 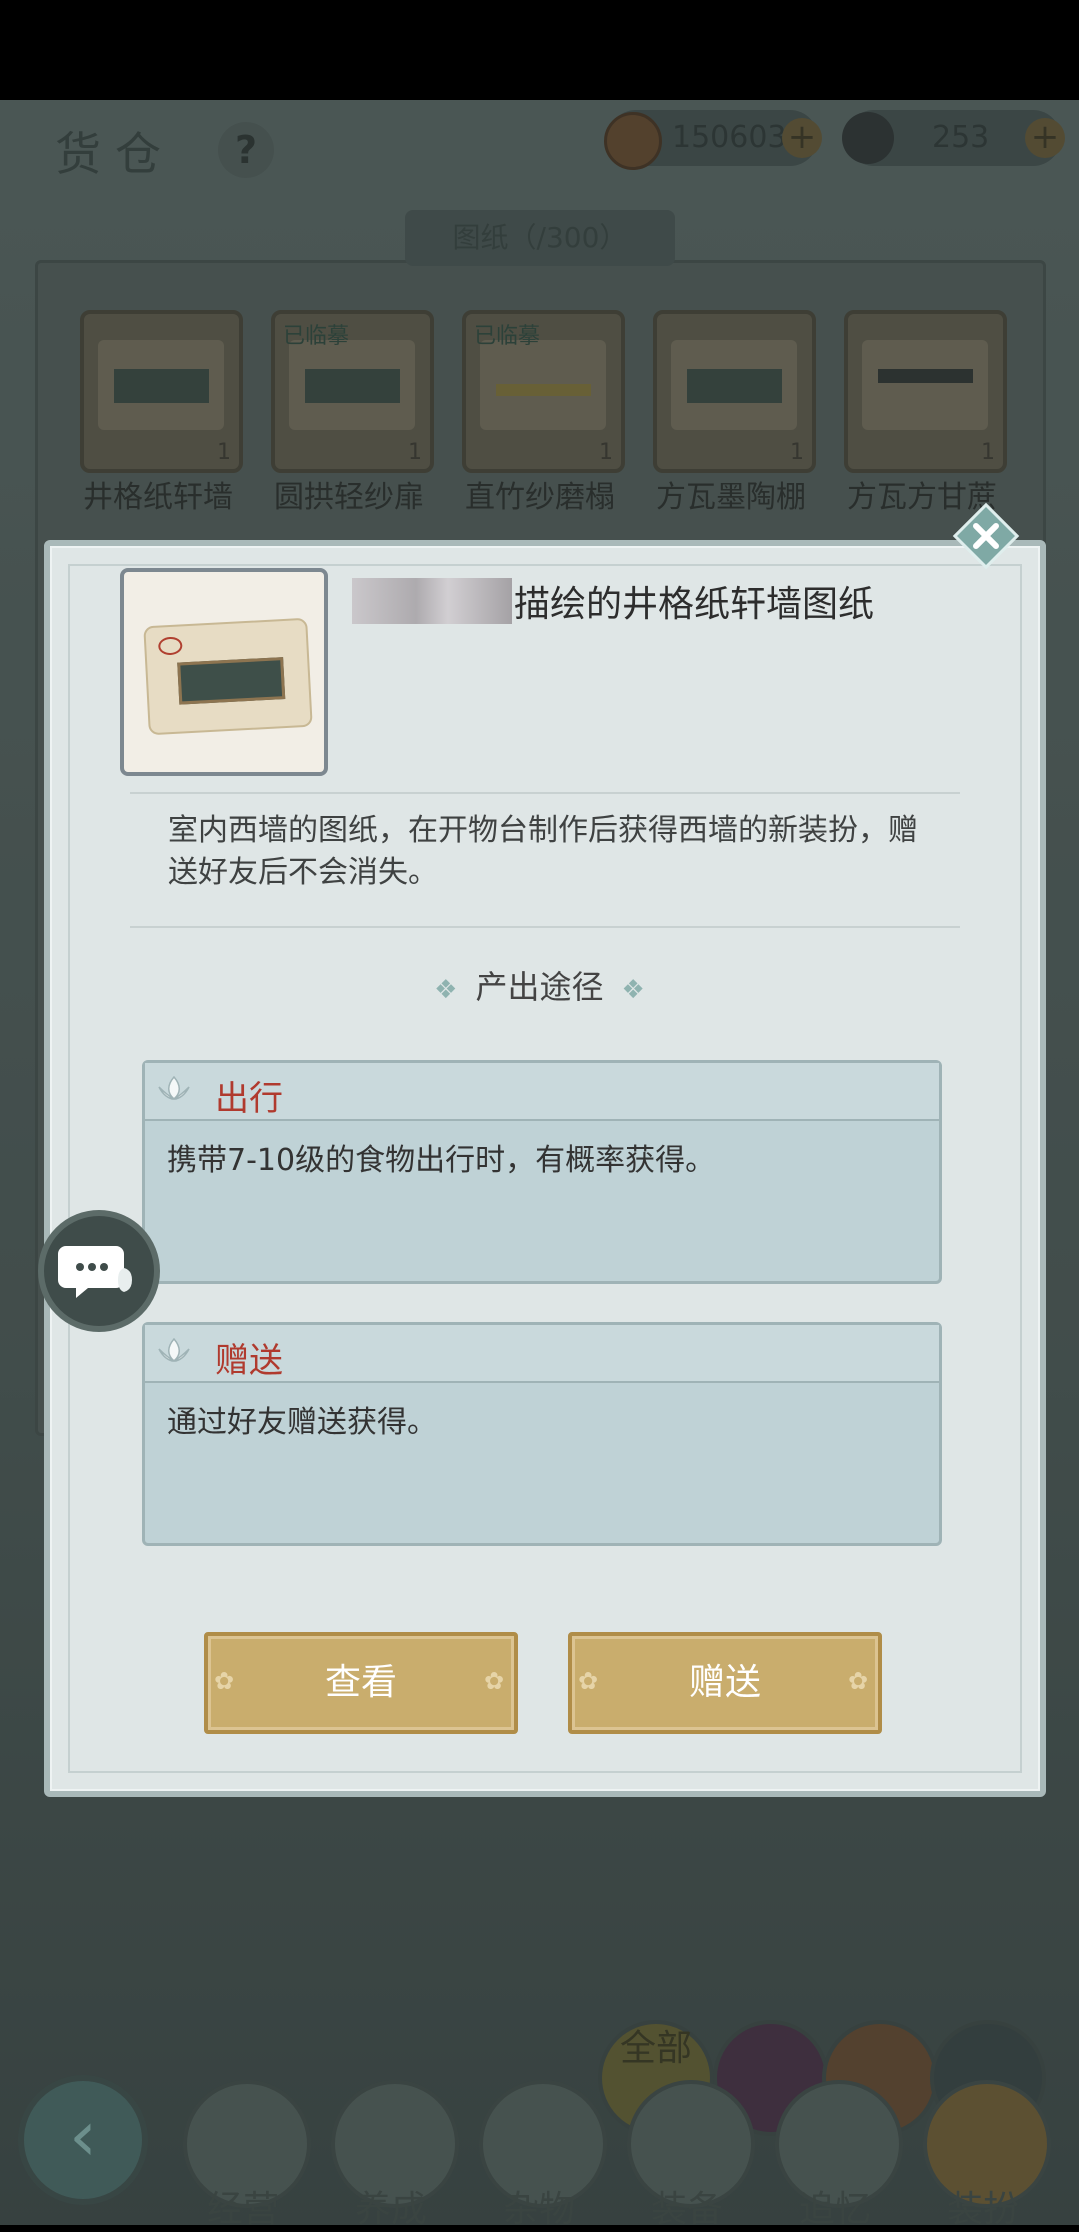 I want to click on blueprint-scroll-icon, so click(x=228, y=676).